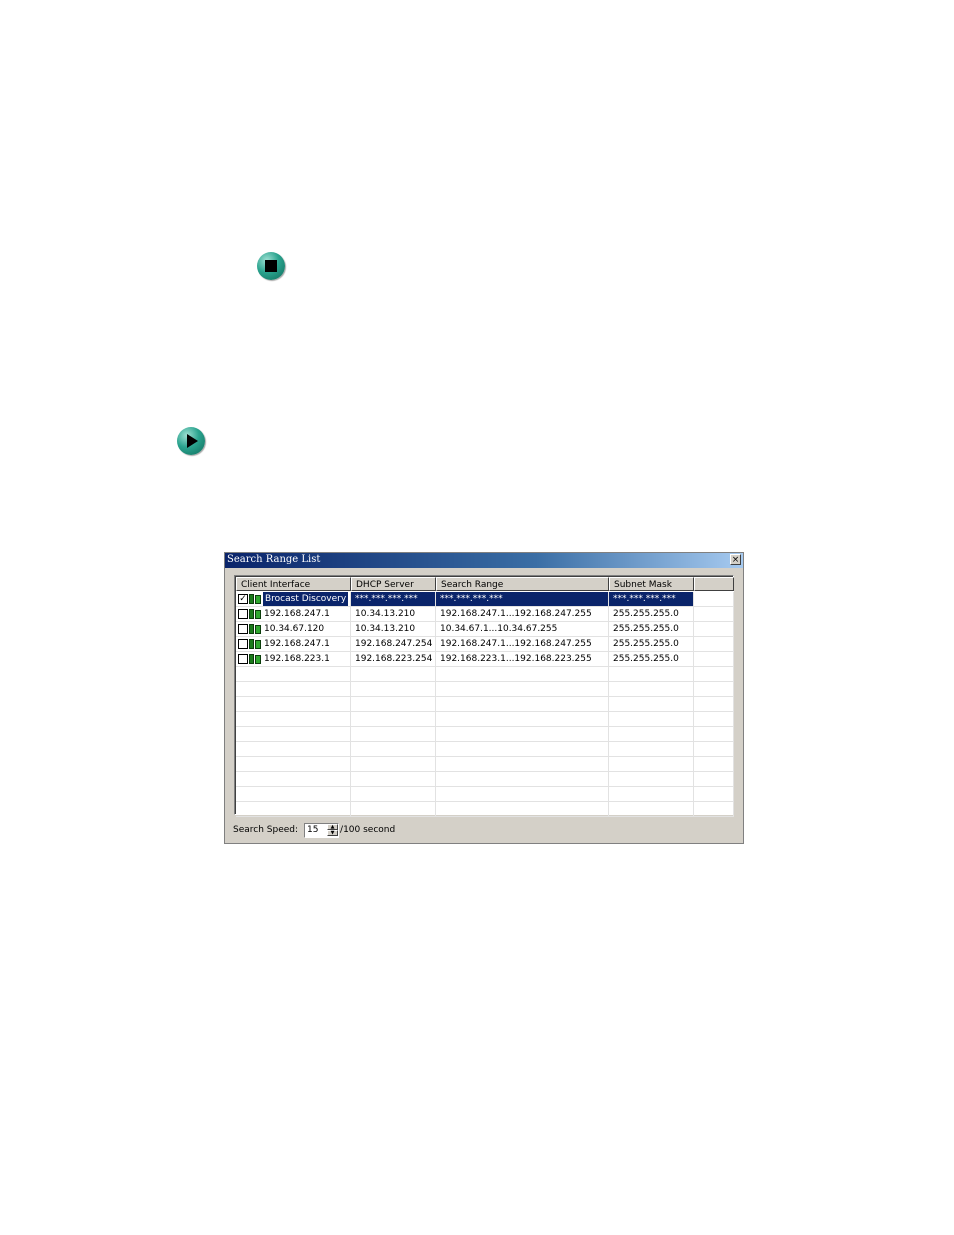 The width and height of the screenshot is (954, 1235). What do you see at coordinates (368, 830) in the screenshot?
I see `search-speed-unit: /100 second` at bounding box center [368, 830].